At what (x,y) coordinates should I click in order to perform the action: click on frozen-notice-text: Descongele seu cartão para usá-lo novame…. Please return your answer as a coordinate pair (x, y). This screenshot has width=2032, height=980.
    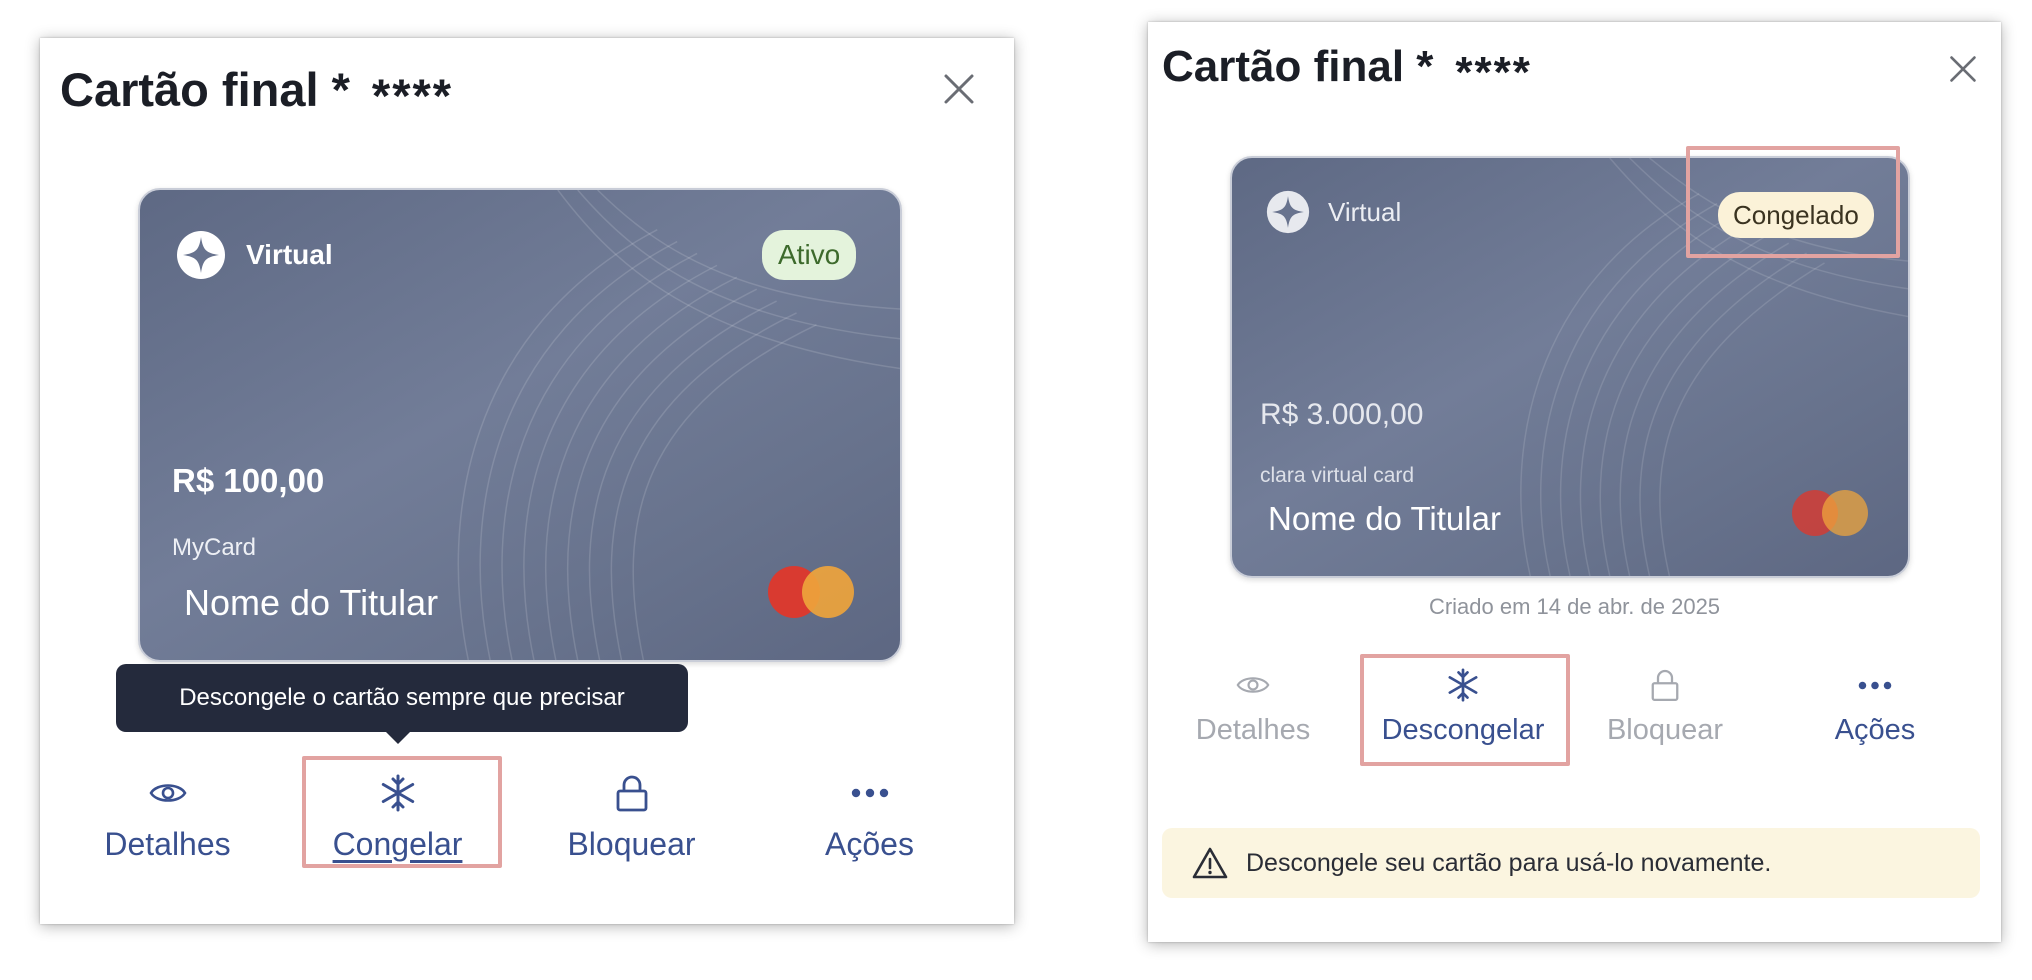
    Looking at the image, I should click on (1509, 862).